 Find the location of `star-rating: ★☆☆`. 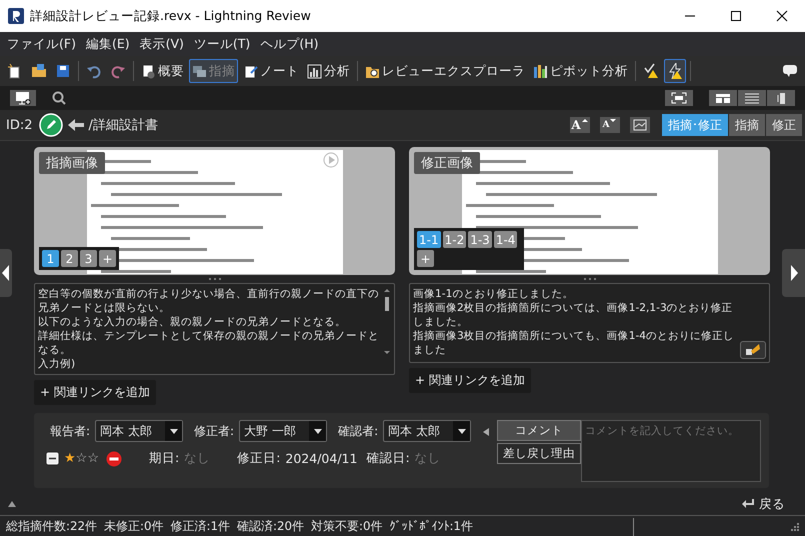

star-rating: ★☆☆ is located at coordinates (81, 458).